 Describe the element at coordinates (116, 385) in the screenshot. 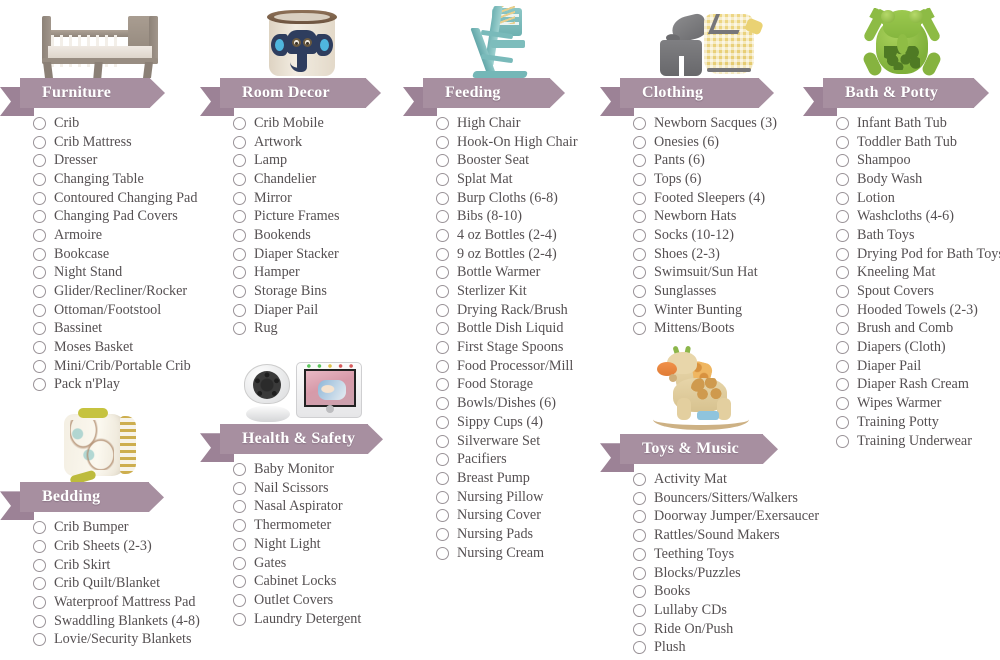

I see `list-item: Pack n'Play` at that location.